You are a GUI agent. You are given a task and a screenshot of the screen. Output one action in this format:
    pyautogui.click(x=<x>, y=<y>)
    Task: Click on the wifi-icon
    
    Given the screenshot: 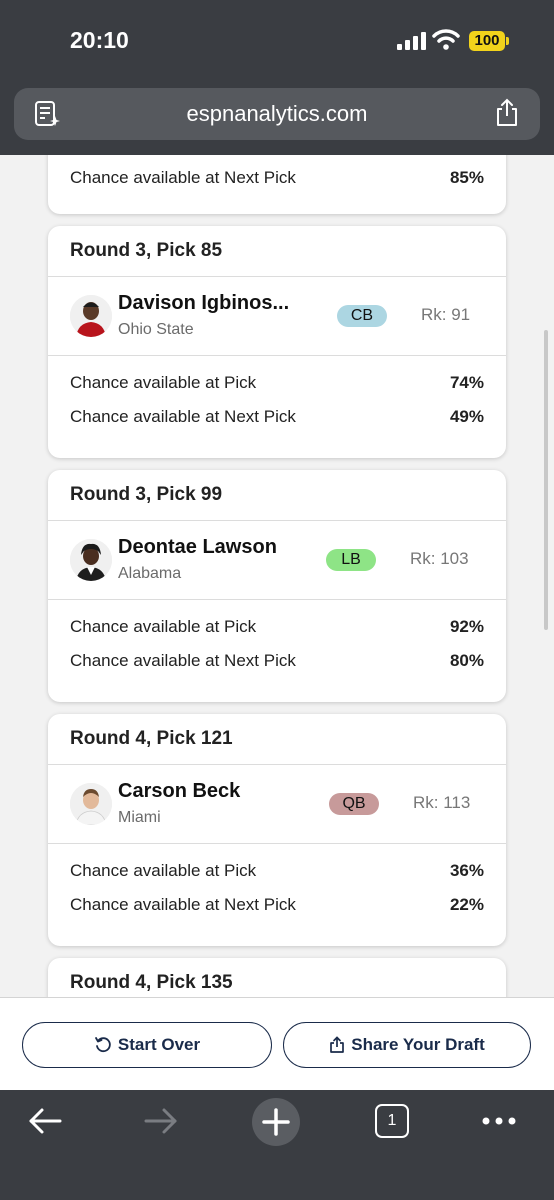 What is the action you would take?
    pyautogui.click(x=446, y=39)
    